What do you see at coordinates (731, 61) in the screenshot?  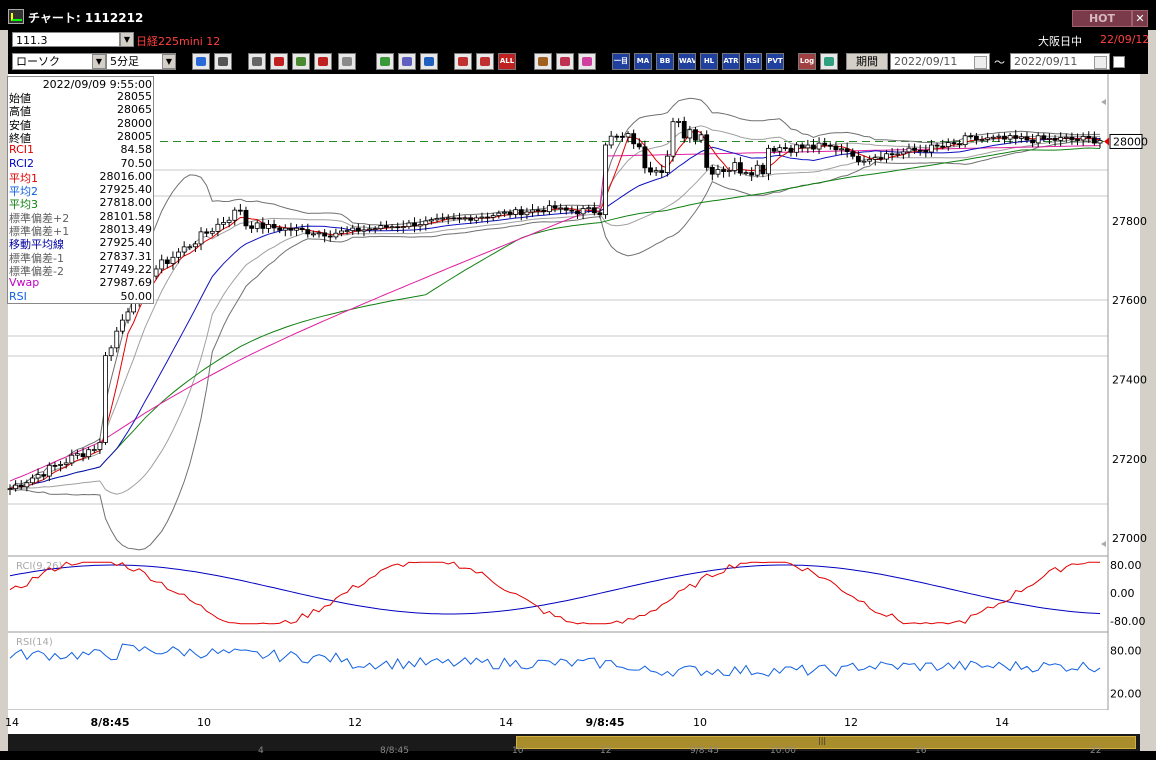 I see `atr-button: ATR` at bounding box center [731, 61].